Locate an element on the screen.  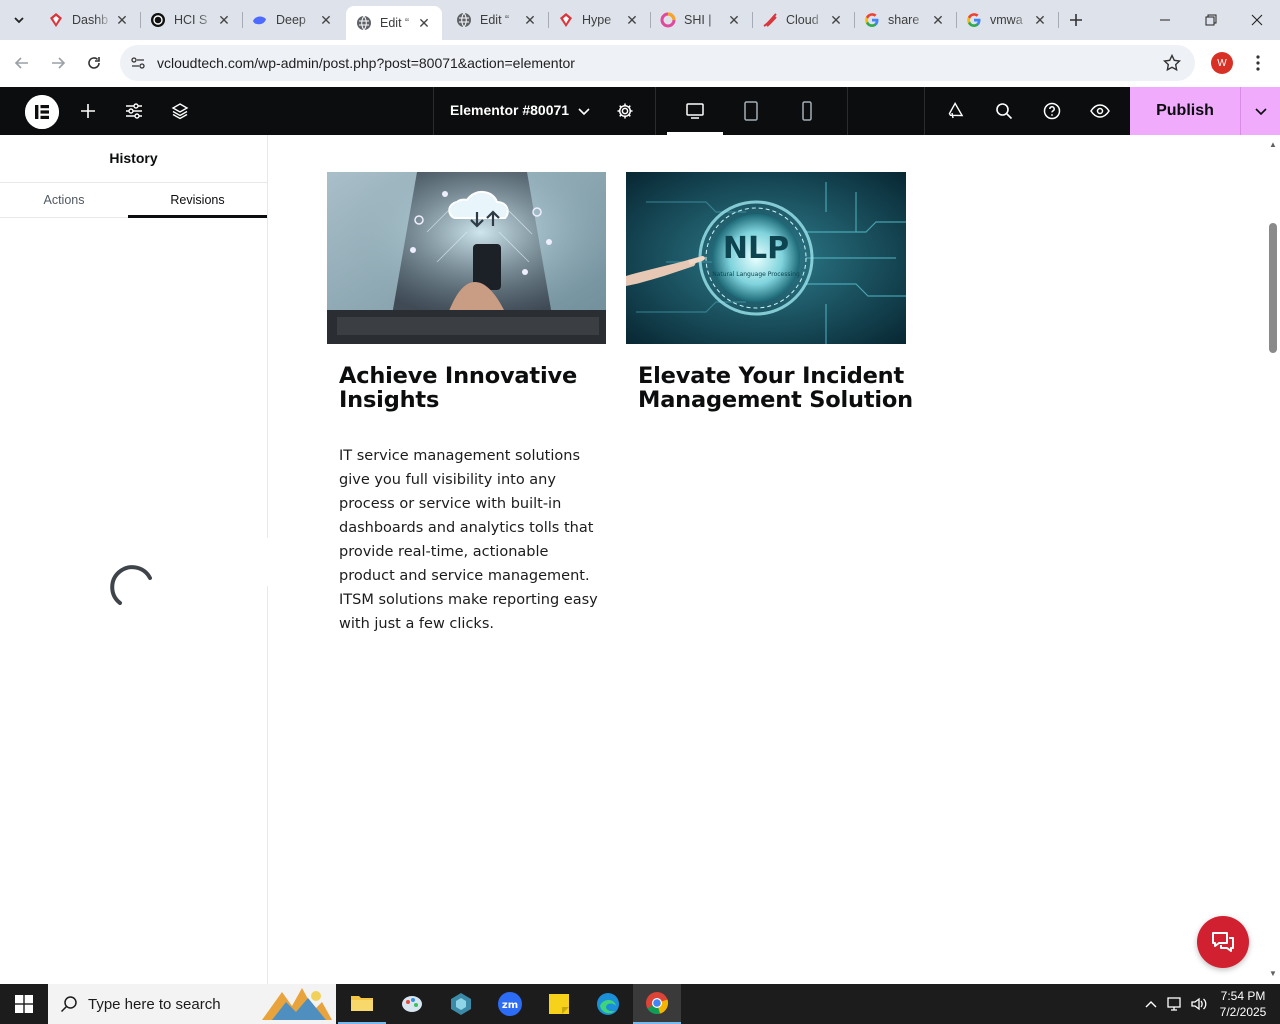
publish-options-button is located at coordinates (1260, 111).